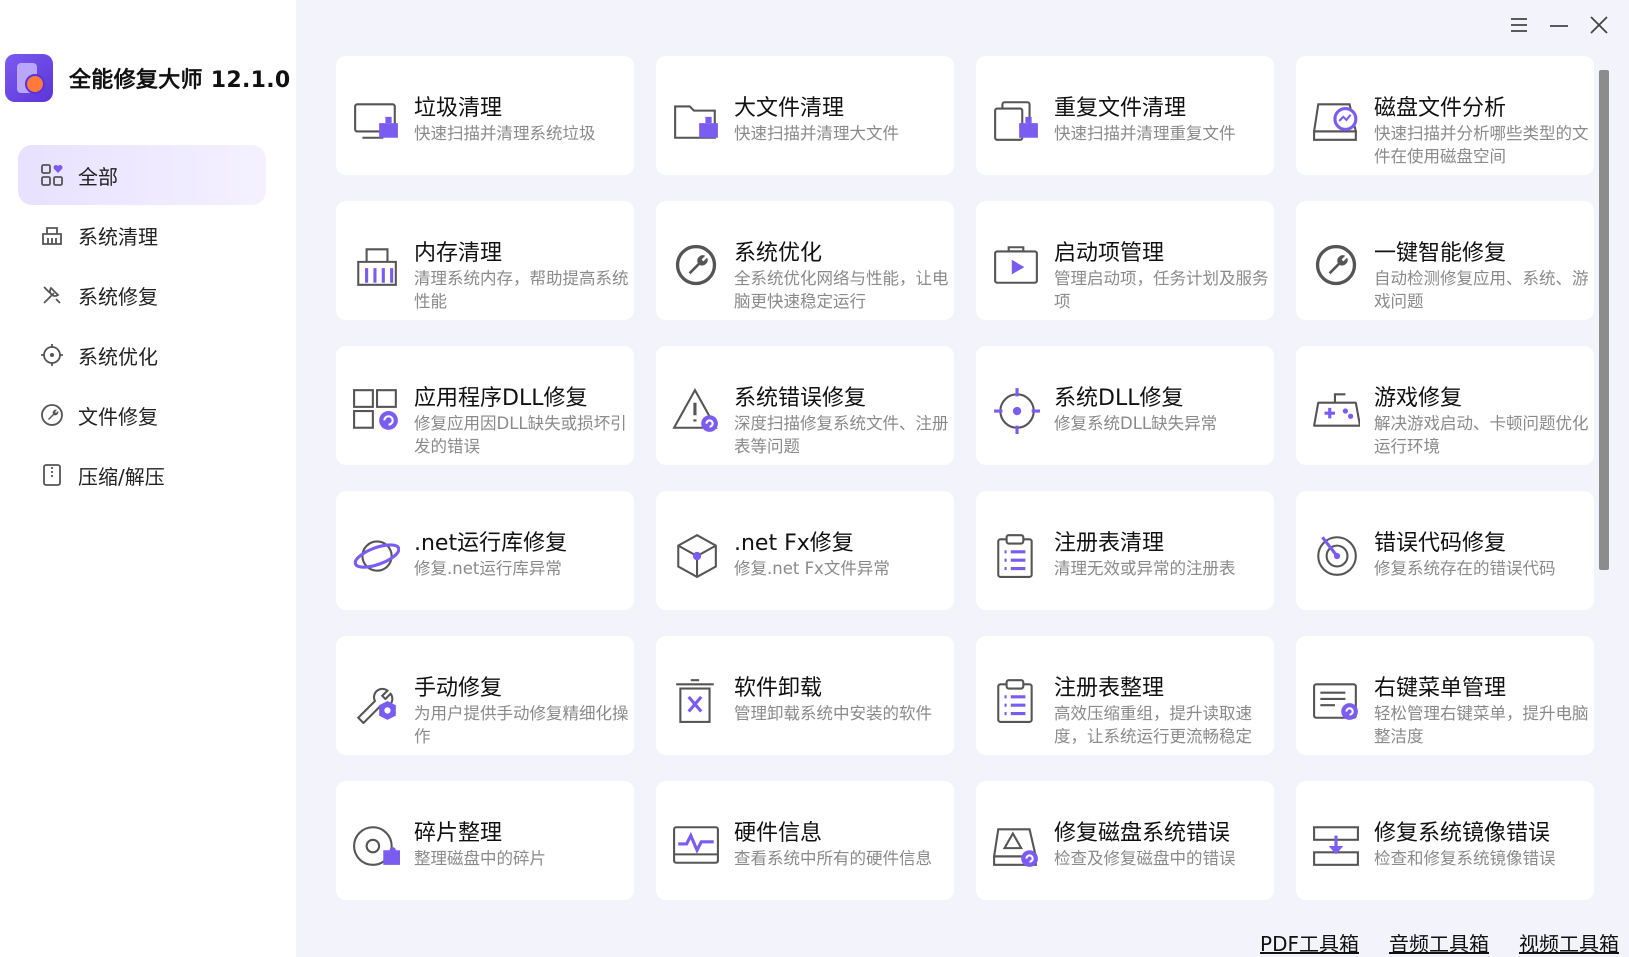 The image size is (1629, 957). I want to click on wrench-circle-icon, so click(696, 265).